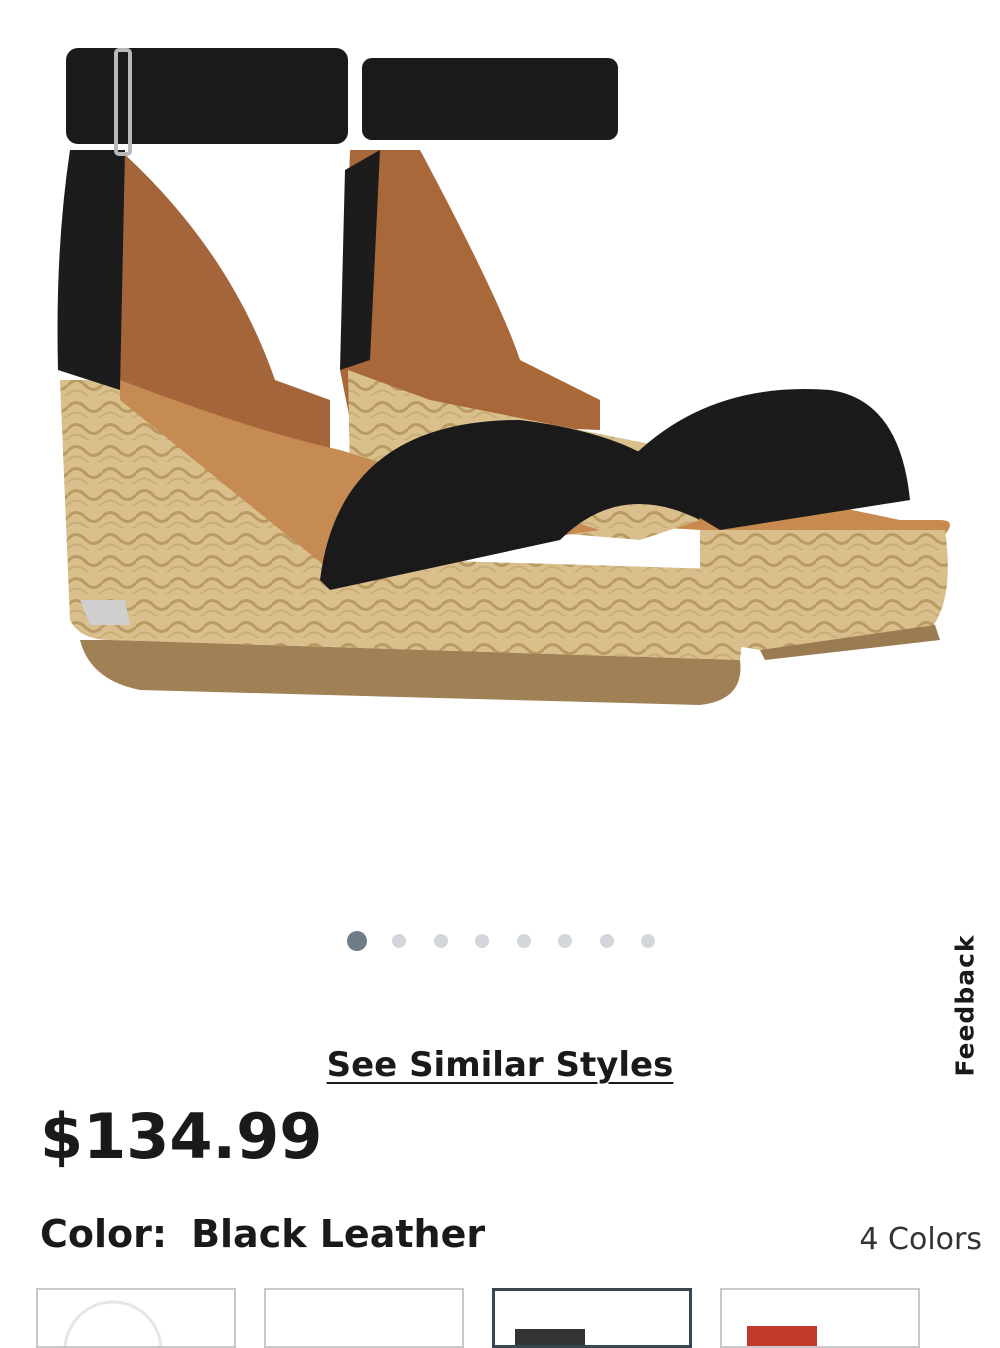 This screenshot has width=1000, height=1348. I want to click on see-similar-row: See Similar Styles, so click(500, 1065).